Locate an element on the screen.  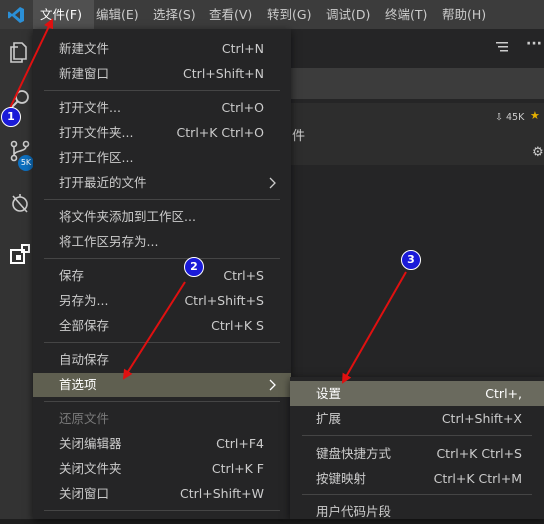
menu-item-close-editor: 关闭编辑器 Ctrl+F4 is located at coordinates (162, 444).